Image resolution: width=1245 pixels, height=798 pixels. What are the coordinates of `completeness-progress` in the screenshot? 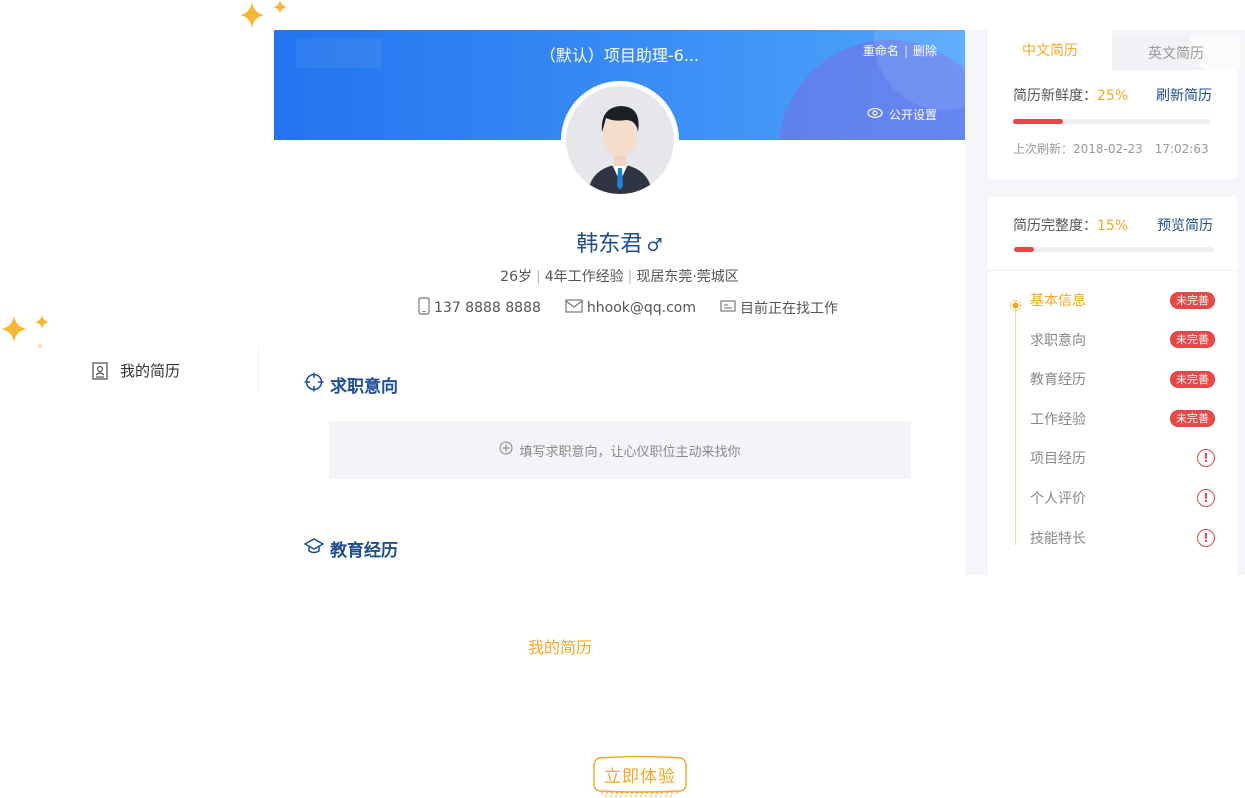 It's located at (1114, 249).